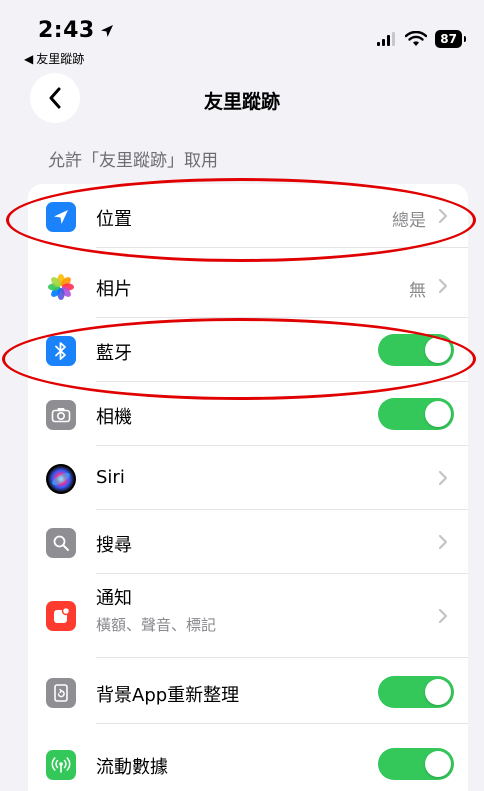 The image size is (484, 791). I want to click on row-photos-label: 相片, so click(114, 289).